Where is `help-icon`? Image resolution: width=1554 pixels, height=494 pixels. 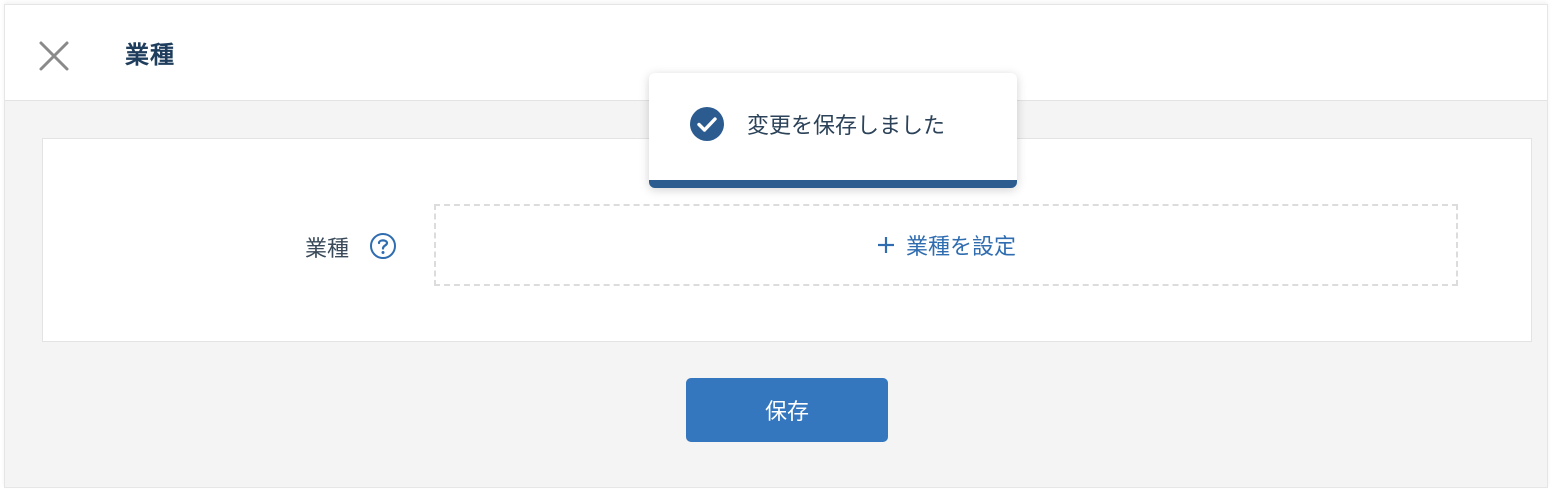 help-icon is located at coordinates (383, 246).